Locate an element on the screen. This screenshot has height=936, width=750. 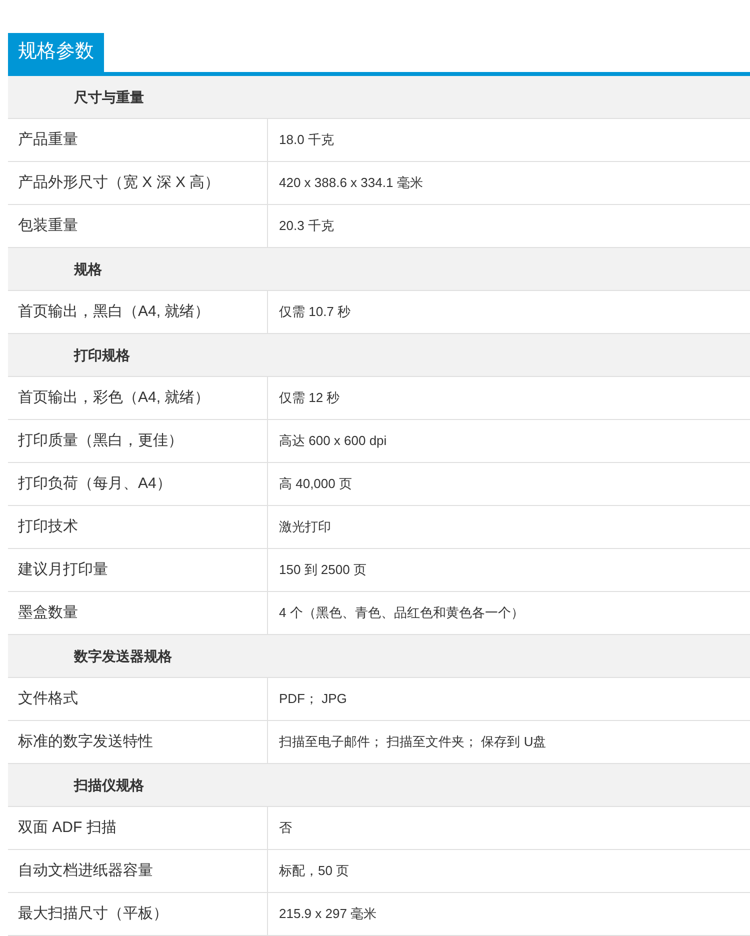
spec-label: 建议月打印量 is located at coordinates (63, 570).